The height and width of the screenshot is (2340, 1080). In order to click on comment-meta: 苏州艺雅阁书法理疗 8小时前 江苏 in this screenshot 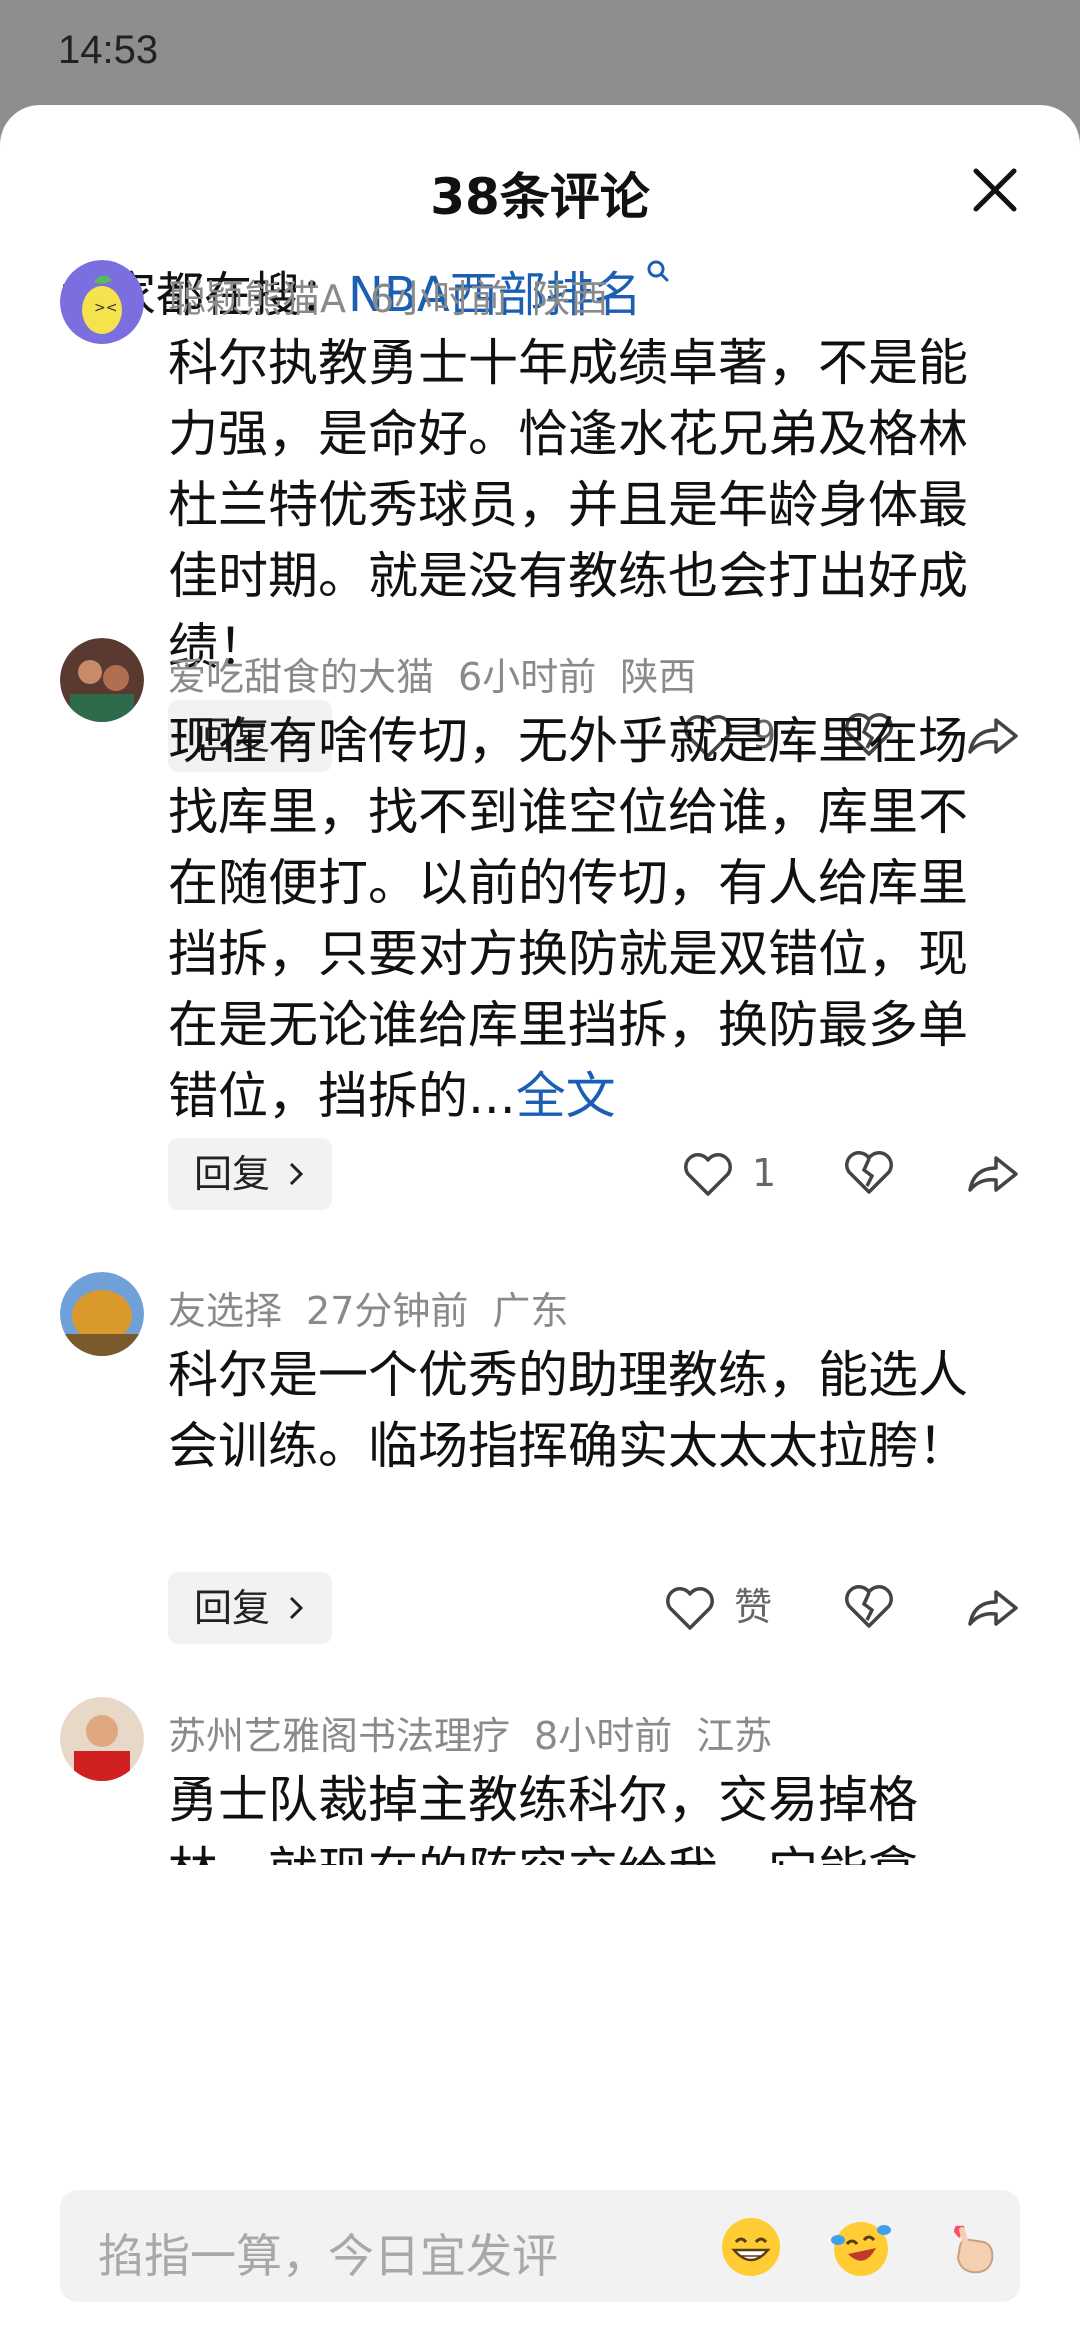, I will do `click(470, 1732)`.